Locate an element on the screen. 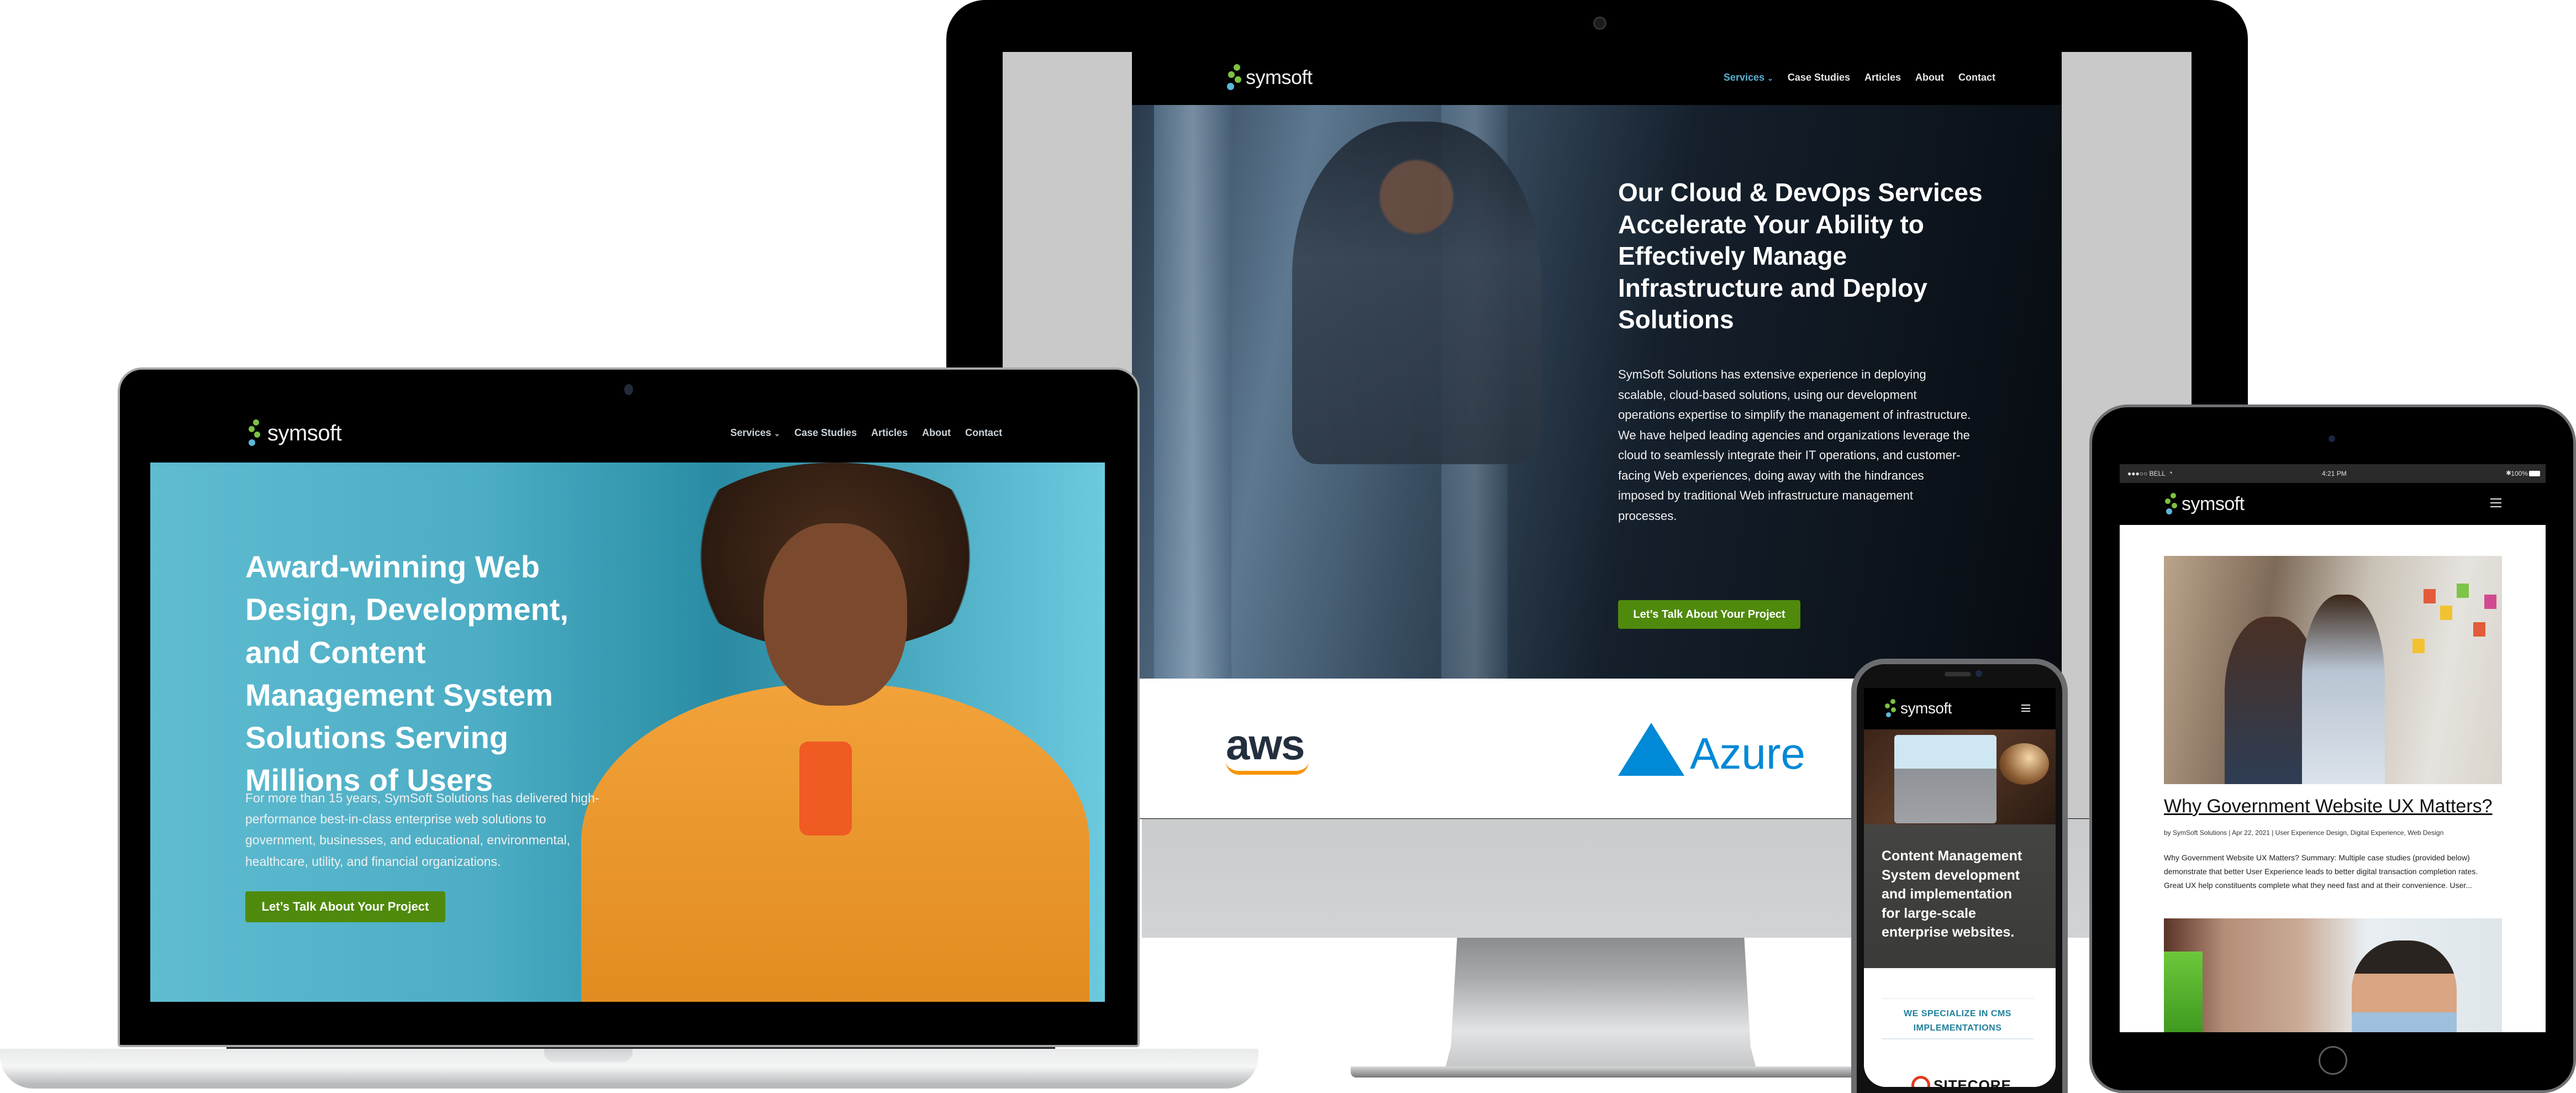 This screenshot has width=2576, height=1093. sitecore-icon is located at coordinates (1920, 1081).